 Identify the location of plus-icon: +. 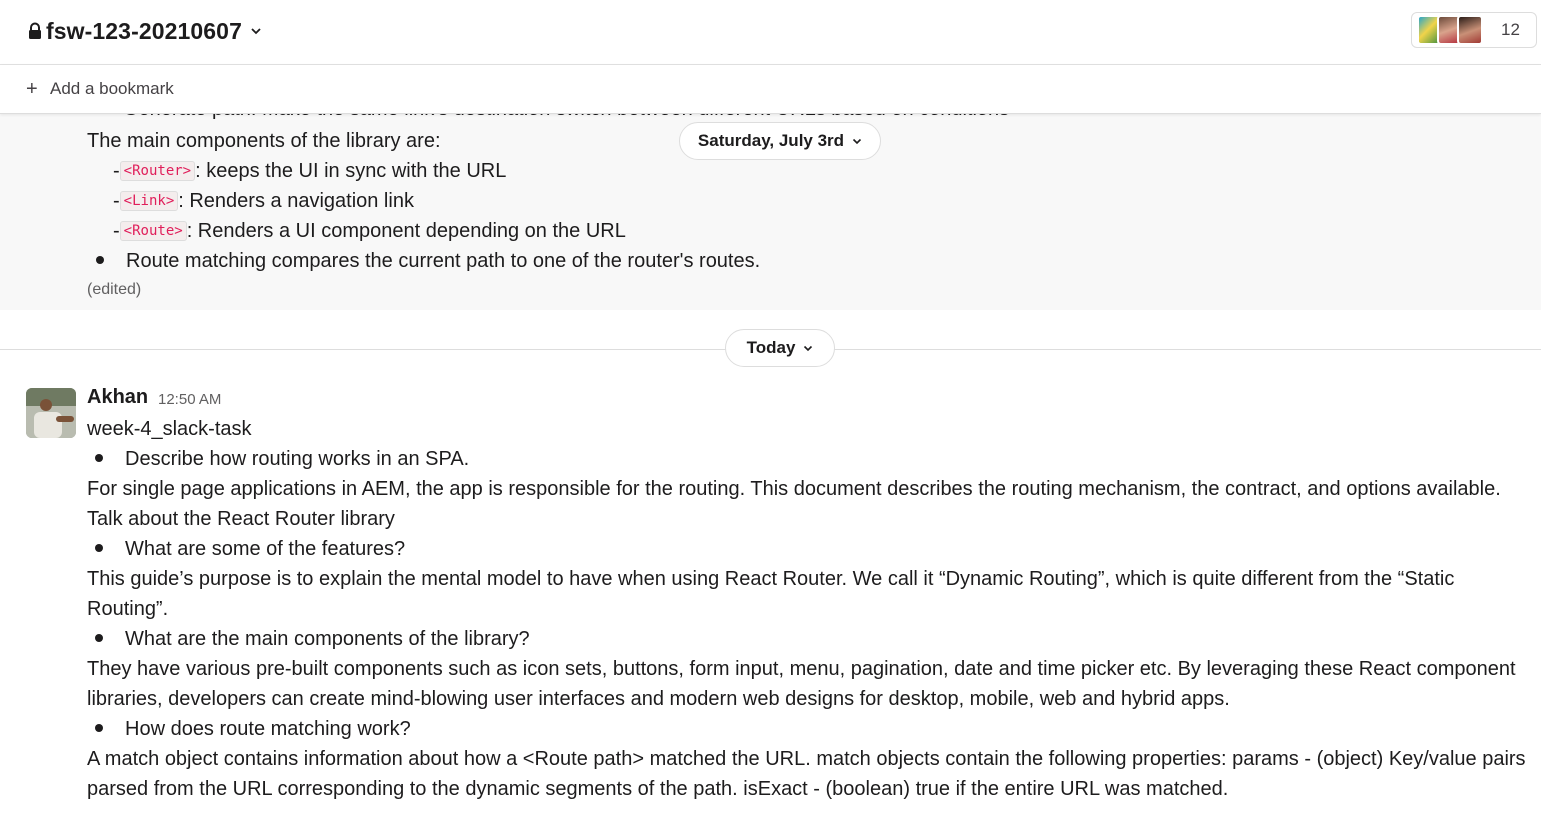
(32, 89).